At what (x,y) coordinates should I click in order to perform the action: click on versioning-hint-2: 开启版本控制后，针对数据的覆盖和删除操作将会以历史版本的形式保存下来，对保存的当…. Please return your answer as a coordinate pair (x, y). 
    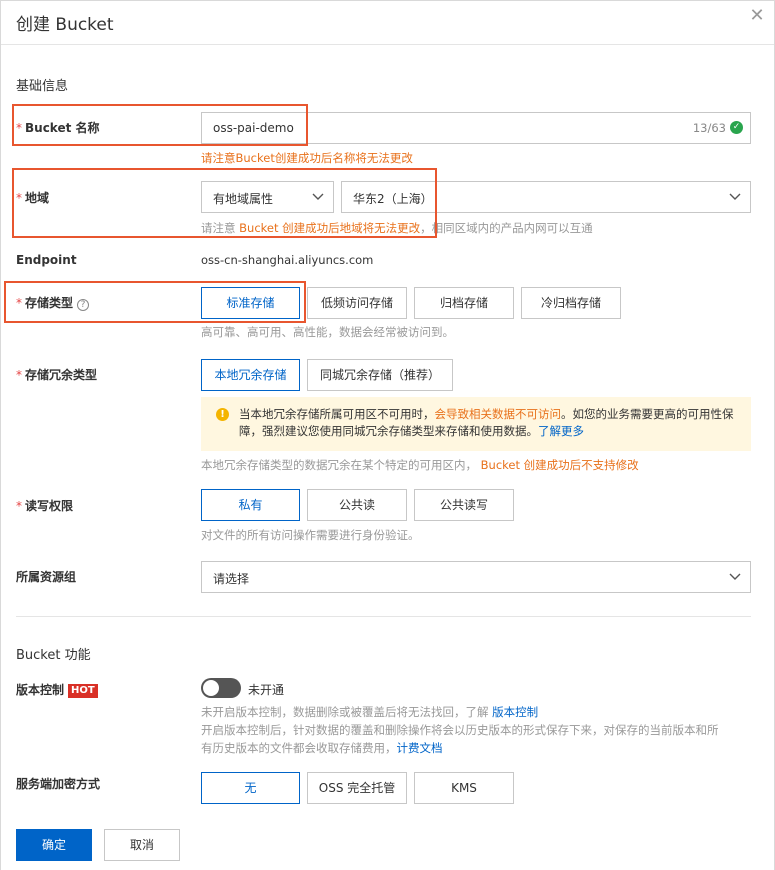
    Looking at the image, I should click on (460, 730).